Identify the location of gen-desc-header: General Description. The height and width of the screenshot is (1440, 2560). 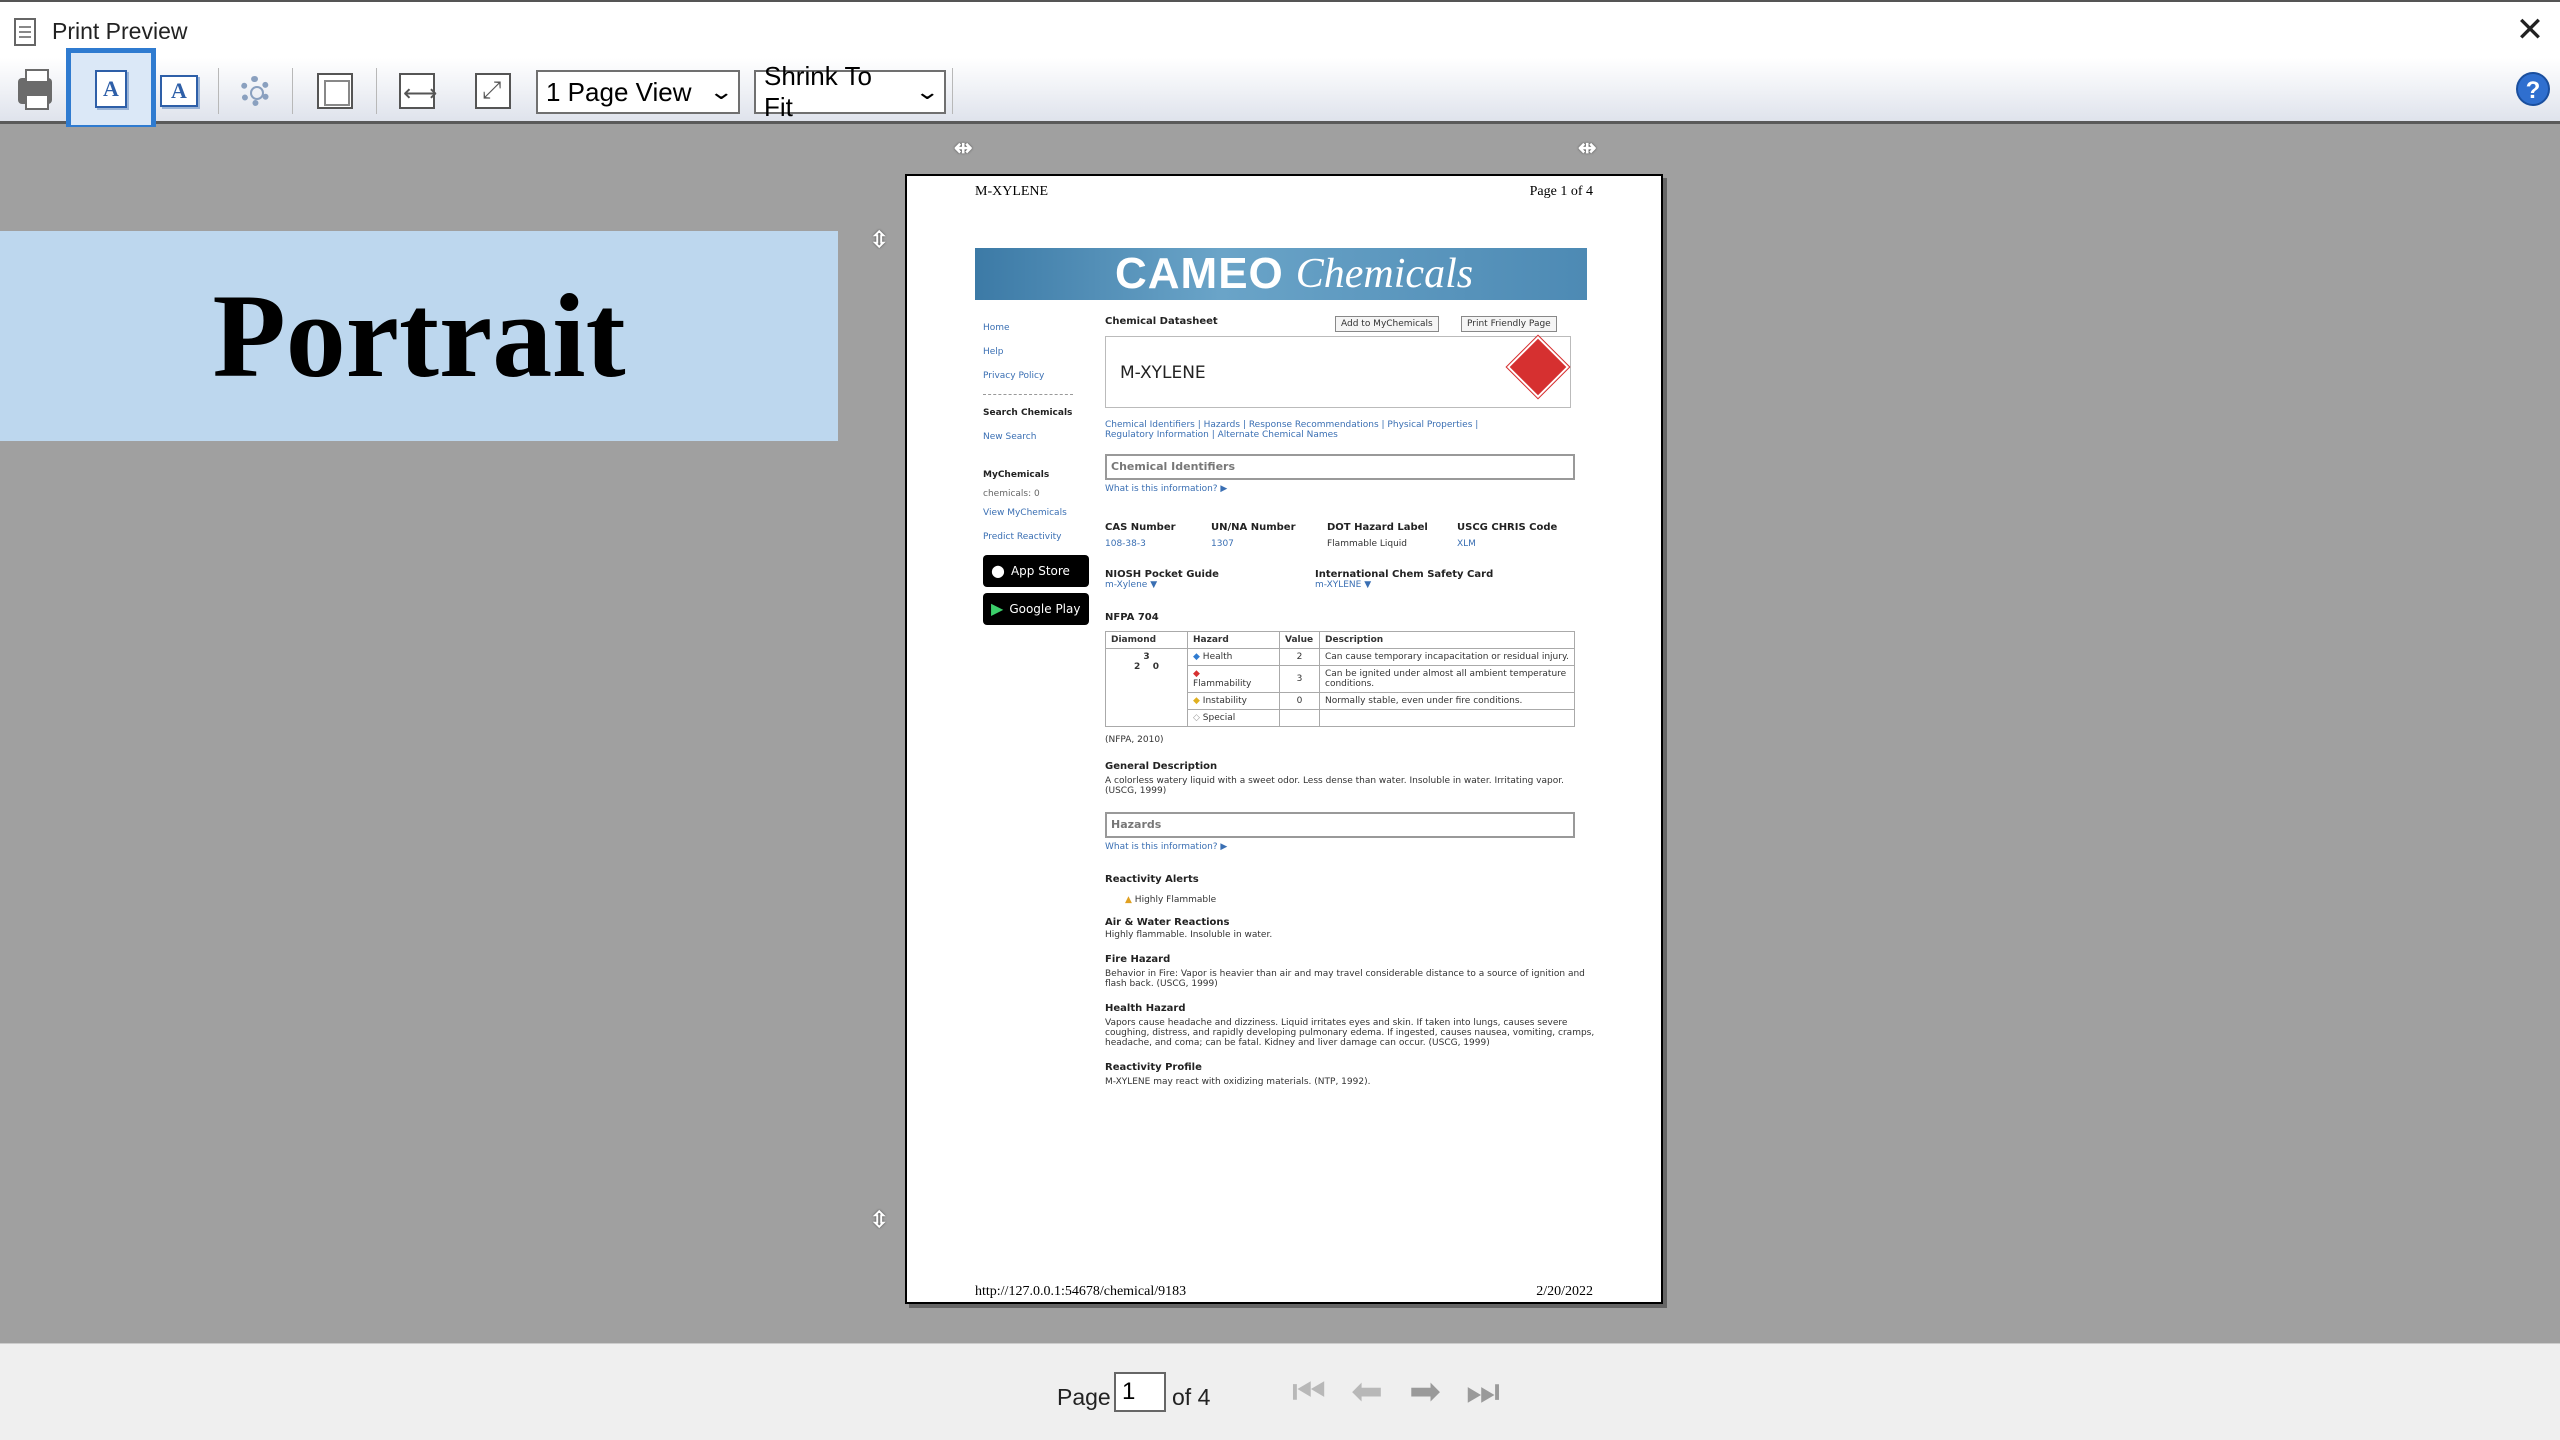
(1161, 766).